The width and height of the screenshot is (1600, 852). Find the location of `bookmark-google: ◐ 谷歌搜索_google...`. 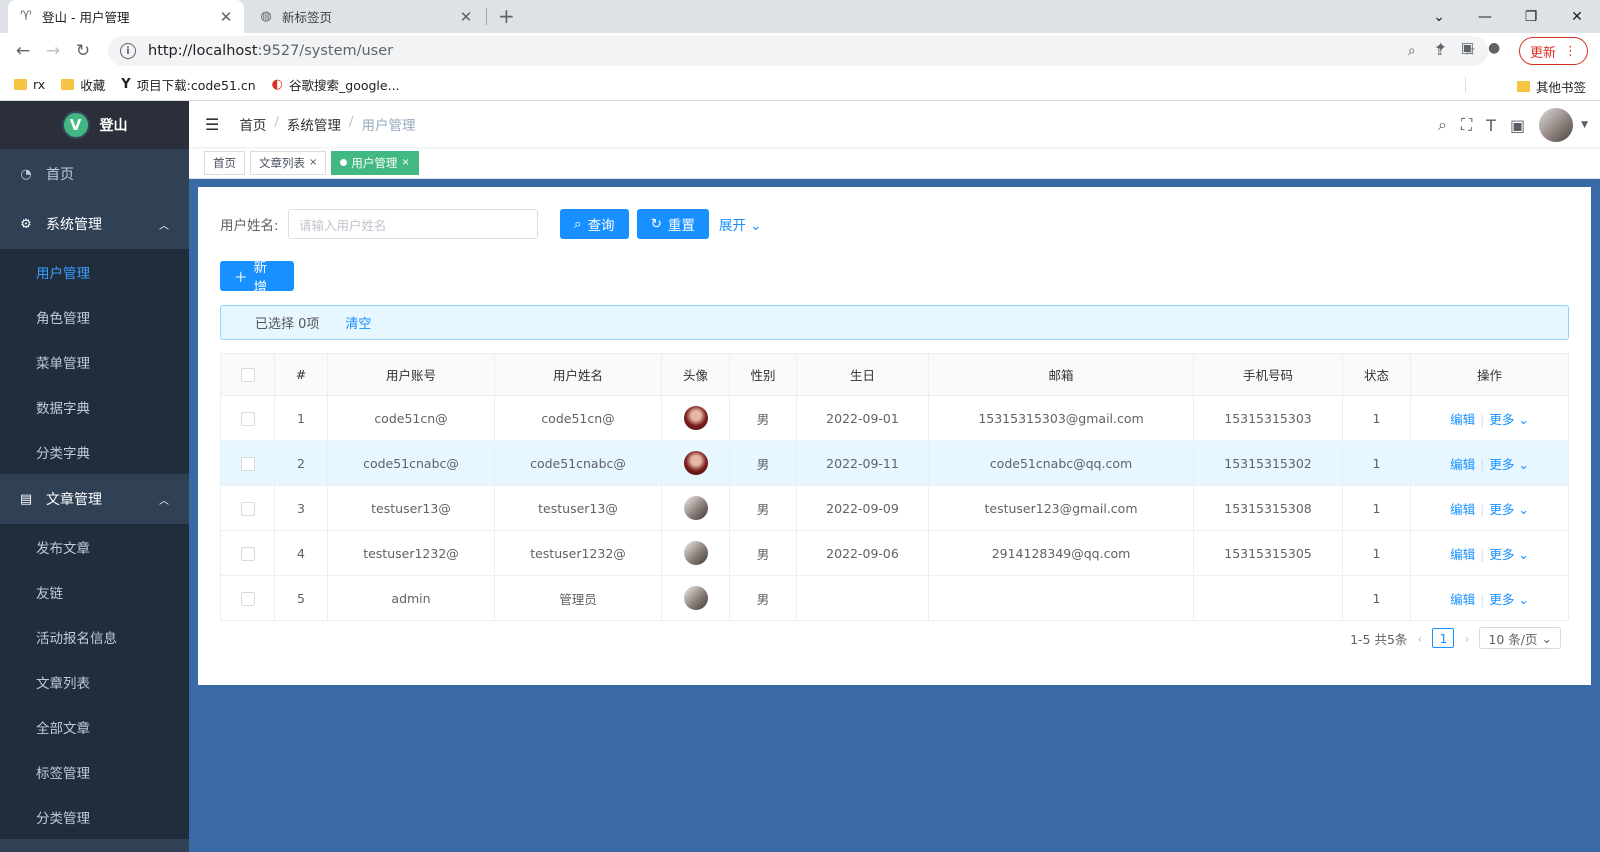

bookmark-google: ◐ 谷歌搜索_google... is located at coordinates (336, 84).